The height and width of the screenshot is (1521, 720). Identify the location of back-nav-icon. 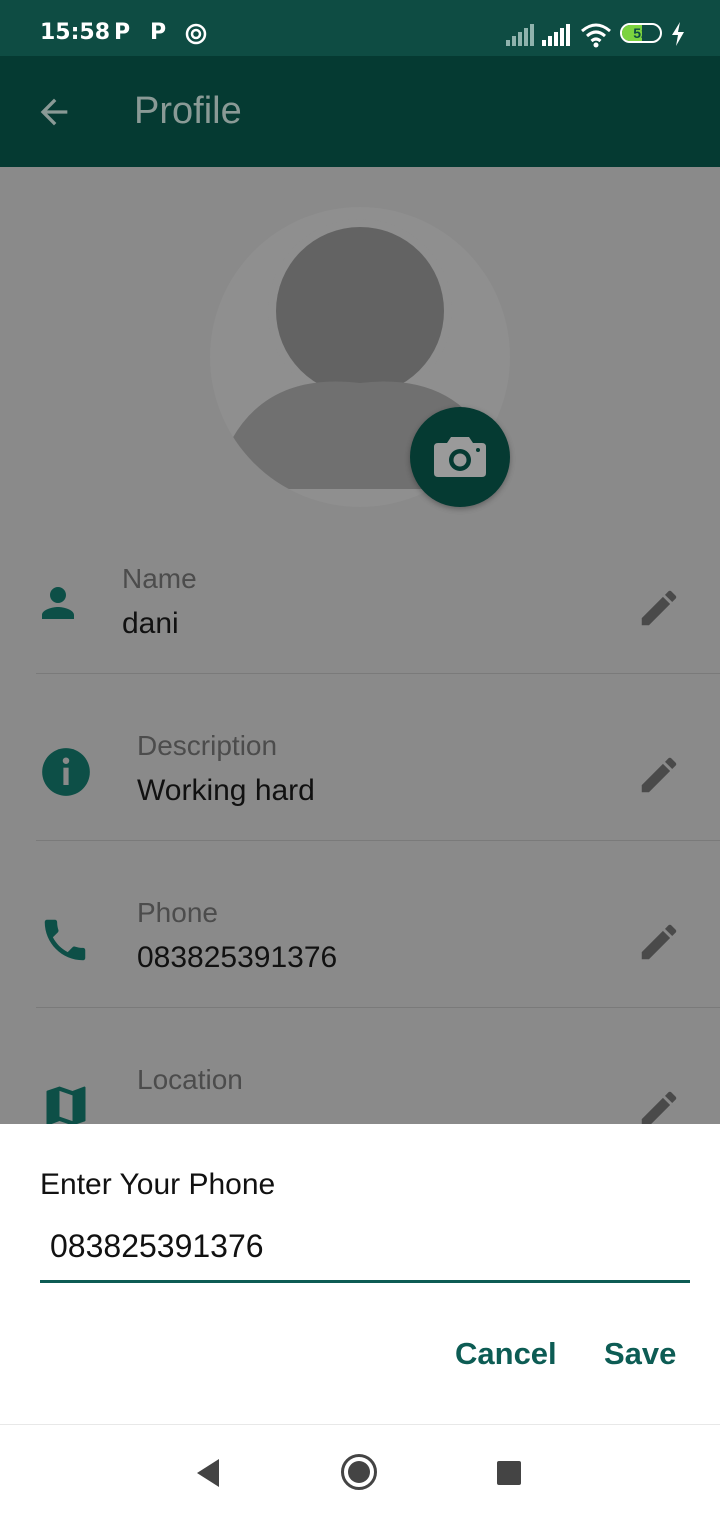
(208, 1473).